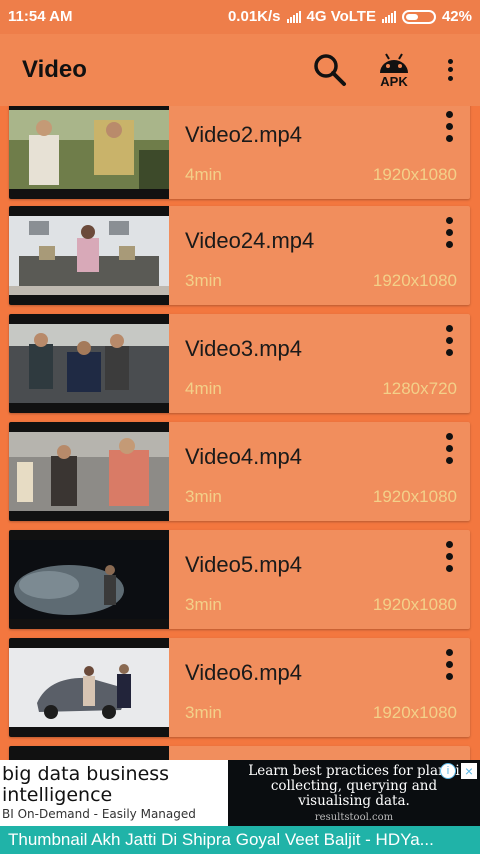 Image resolution: width=480 pixels, height=854 pixels. Describe the element at coordinates (419, 388) in the screenshot. I see `video-resolution: 1280x720` at that location.